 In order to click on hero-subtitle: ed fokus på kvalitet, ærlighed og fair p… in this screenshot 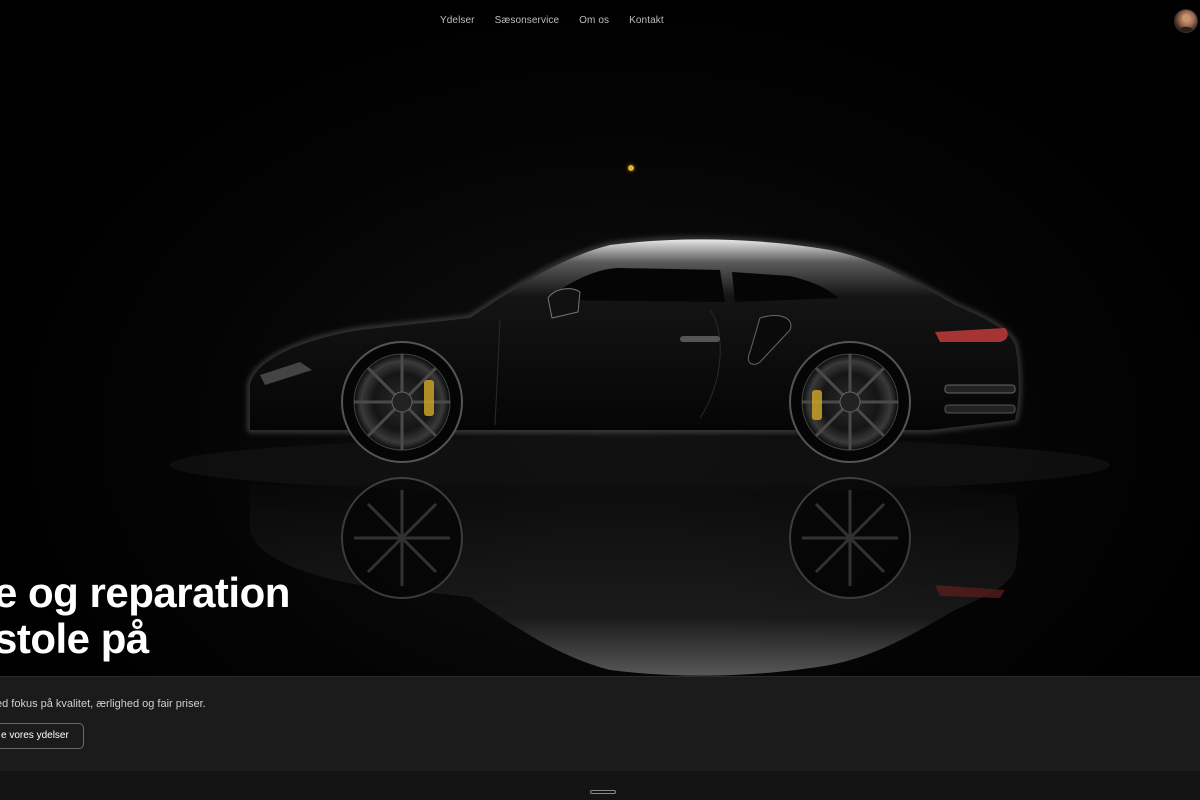, I will do `click(103, 704)`.